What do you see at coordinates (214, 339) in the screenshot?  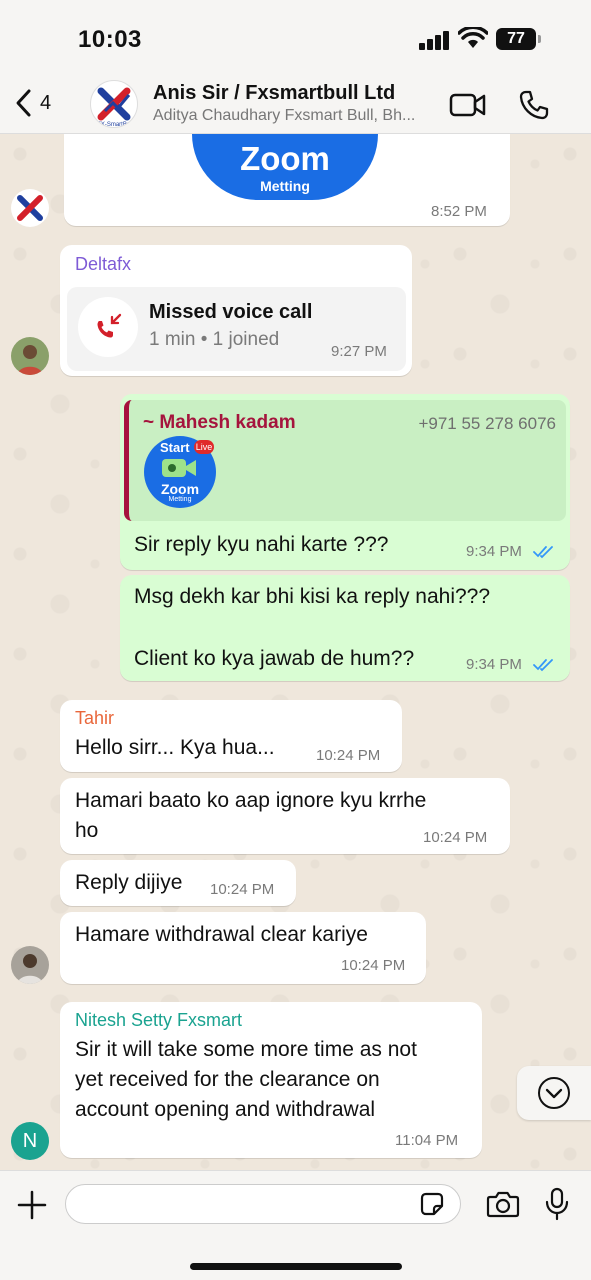 I see `call-detail: 1 min • 1 joined` at bounding box center [214, 339].